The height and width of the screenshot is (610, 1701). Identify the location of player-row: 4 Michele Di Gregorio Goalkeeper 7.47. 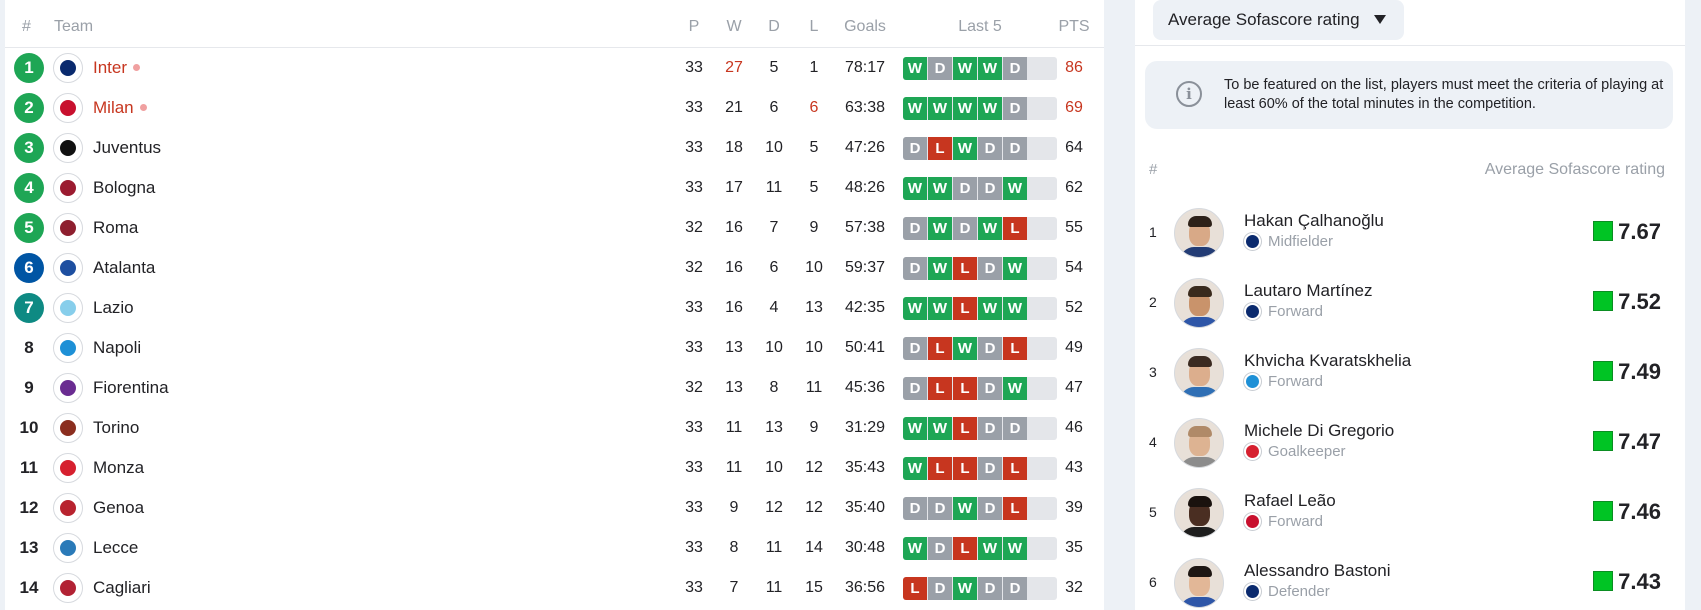
(1410, 443).